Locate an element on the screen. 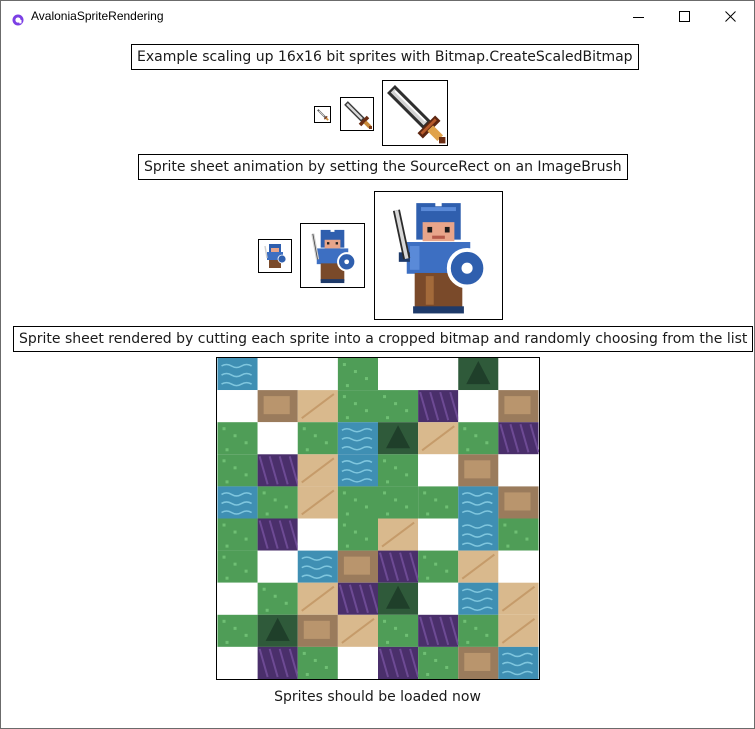 This screenshot has width=755, height=729. close-icon is located at coordinates (730, 16).